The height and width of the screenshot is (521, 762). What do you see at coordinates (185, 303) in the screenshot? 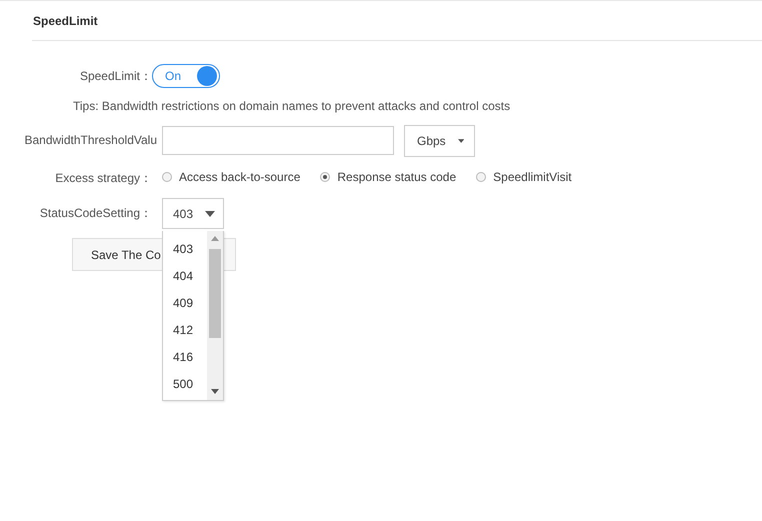
I see `dropdown-option: 409` at bounding box center [185, 303].